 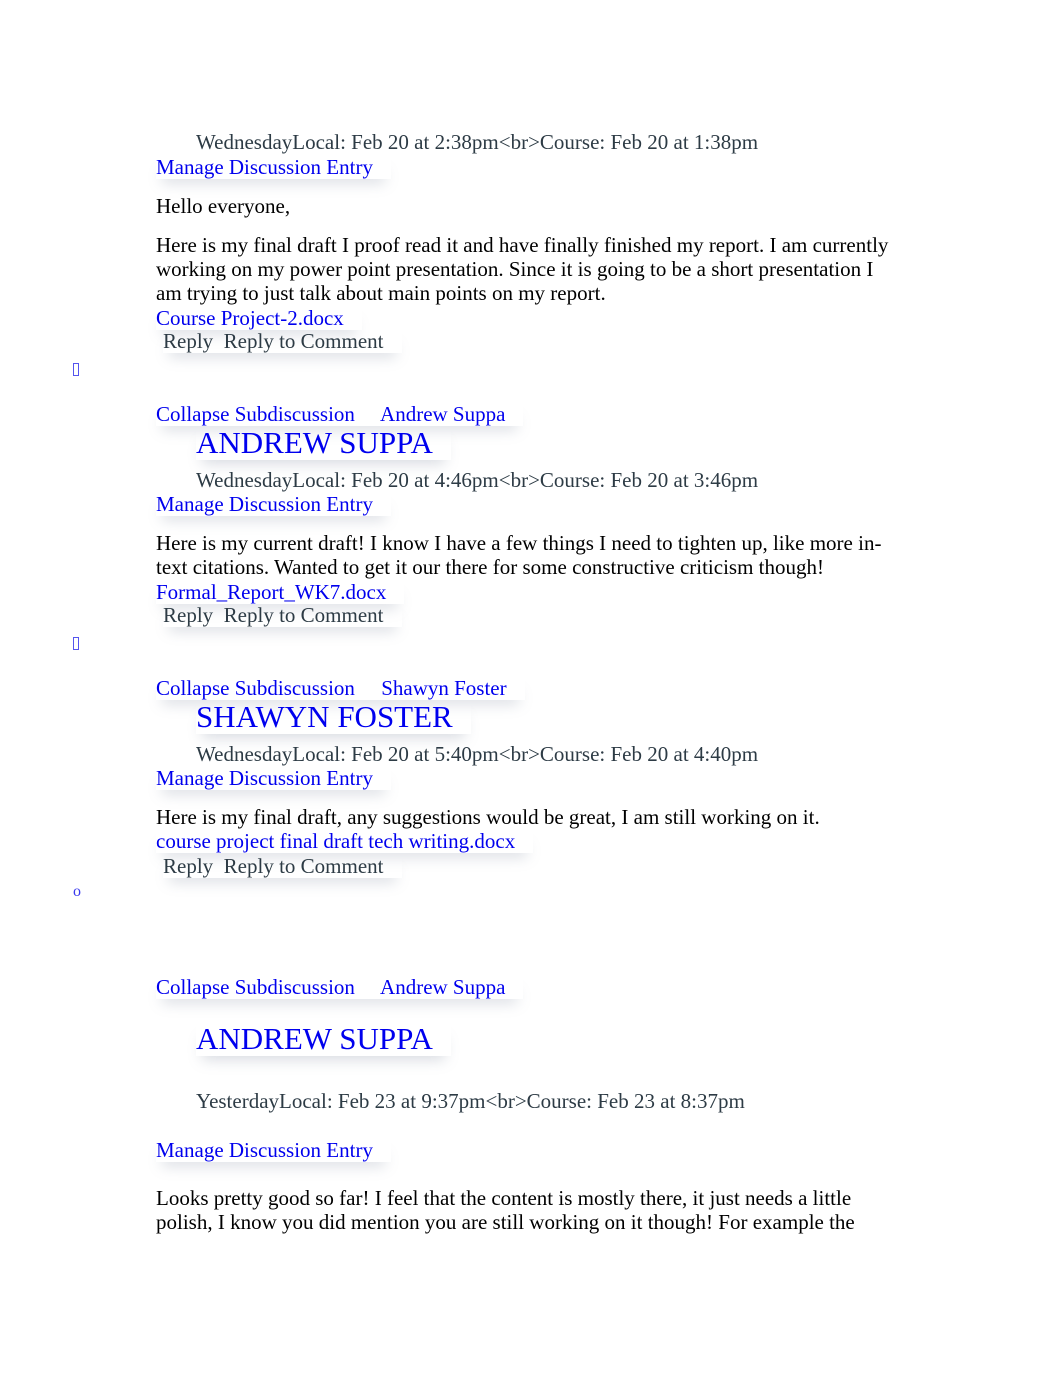 I want to click on circle-bullet-icon: o, so click(x=77, y=891).